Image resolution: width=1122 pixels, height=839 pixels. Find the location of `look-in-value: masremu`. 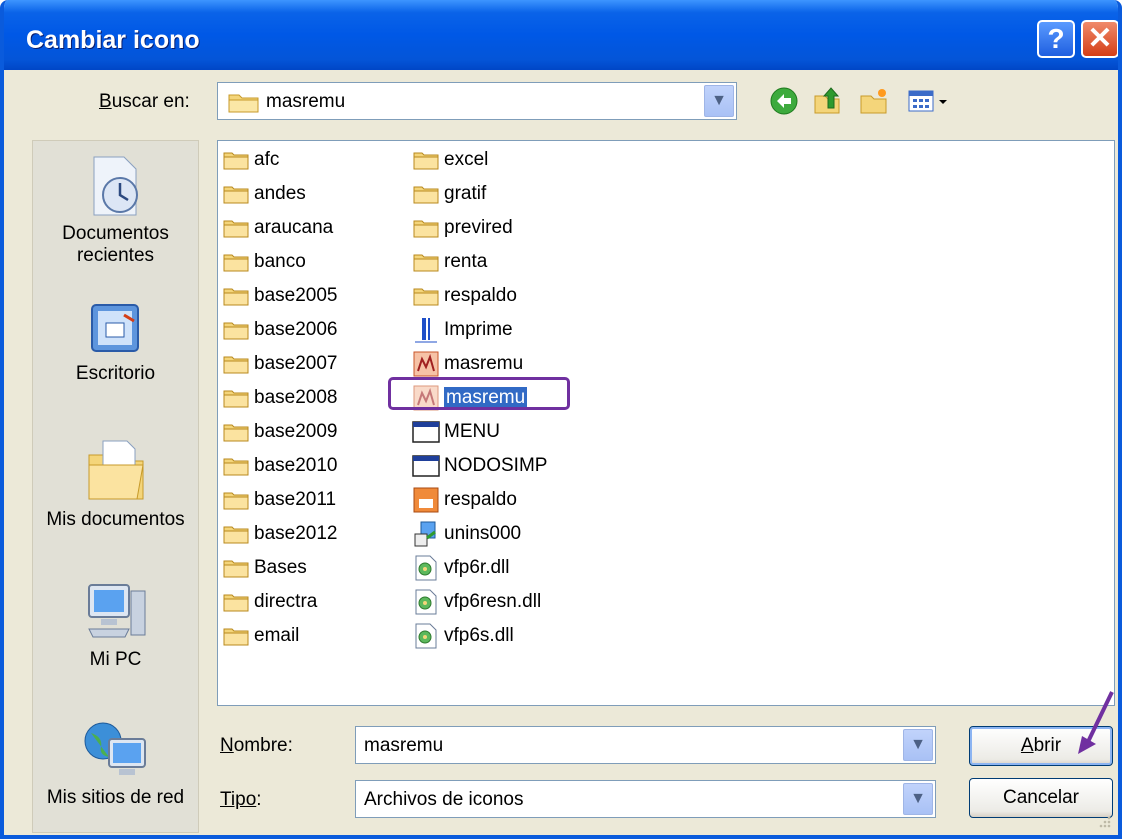

look-in-value: masremu is located at coordinates (306, 101).